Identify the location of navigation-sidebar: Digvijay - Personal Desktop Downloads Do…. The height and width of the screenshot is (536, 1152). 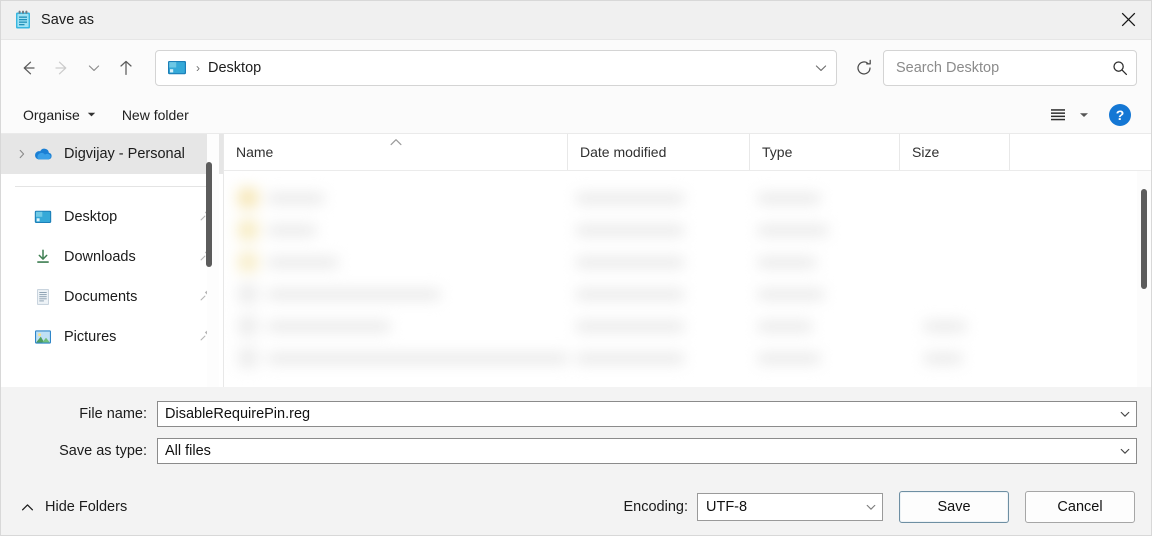
(112, 260).